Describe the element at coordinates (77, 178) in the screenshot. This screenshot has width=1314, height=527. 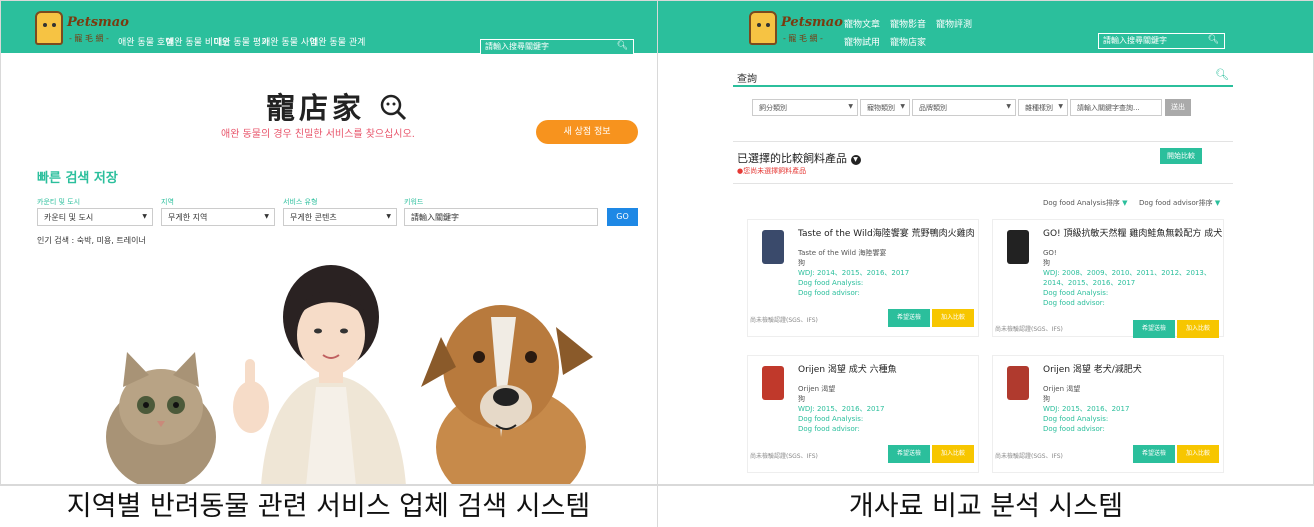
I see `quick-search-title: 빠른 검색 저장` at that location.